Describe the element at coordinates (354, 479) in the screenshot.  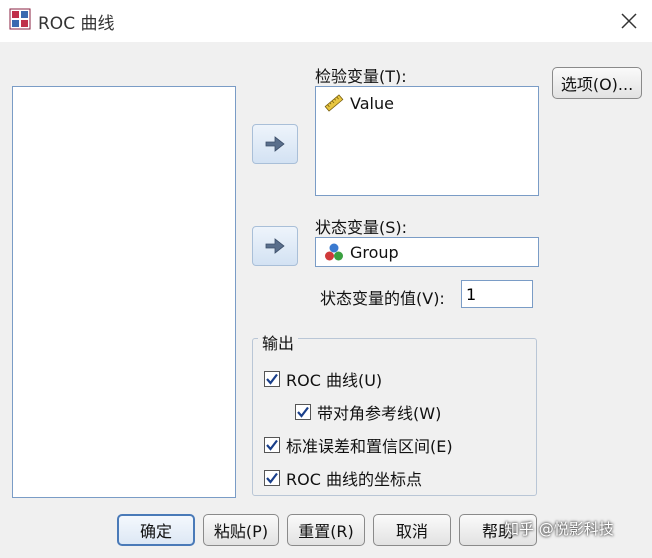
I see `checkbox-label: ROC 曲线的坐标点` at that location.